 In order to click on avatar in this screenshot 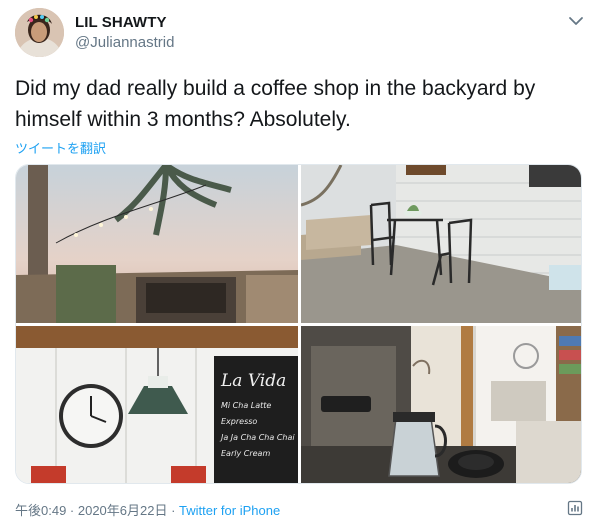, I will do `click(39, 32)`.